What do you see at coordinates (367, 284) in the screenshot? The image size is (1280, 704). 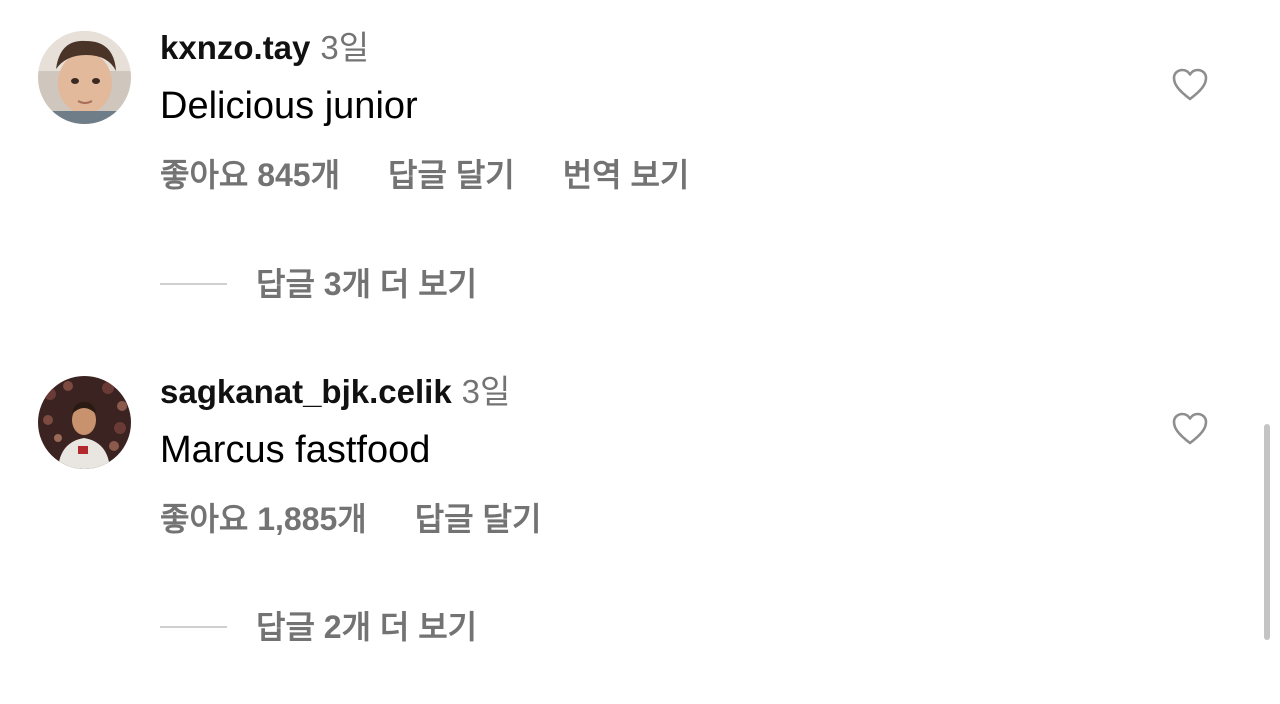 I see `view-replies-label: 답글 3개 더 보기` at bounding box center [367, 284].